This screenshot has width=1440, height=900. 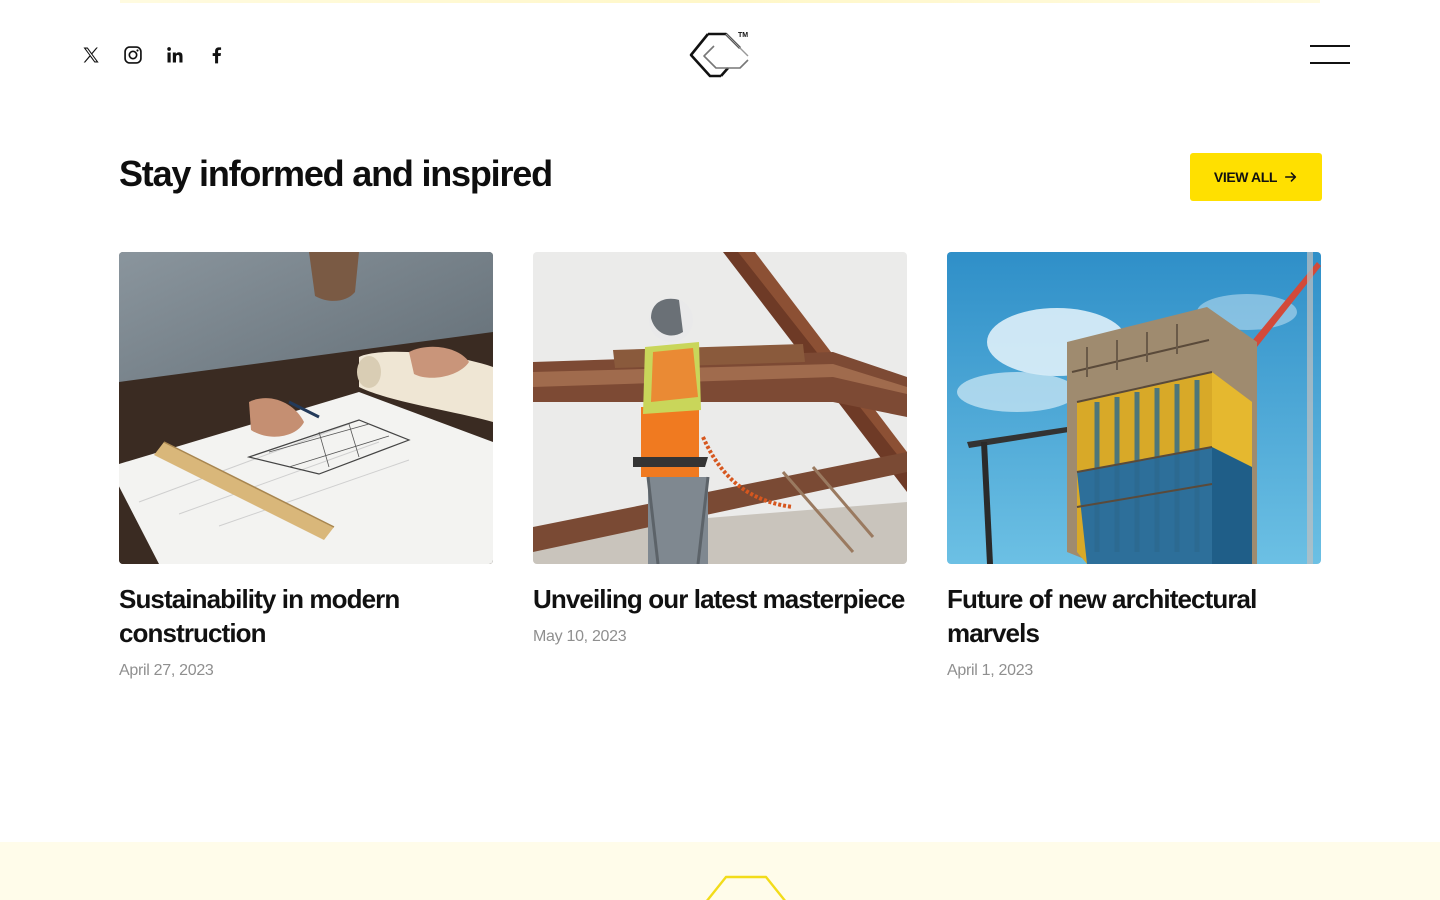 What do you see at coordinates (1134, 616) in the screenshot?
I see `post-title: Future of new architectural marvels` at bounding box center [1134, 616].